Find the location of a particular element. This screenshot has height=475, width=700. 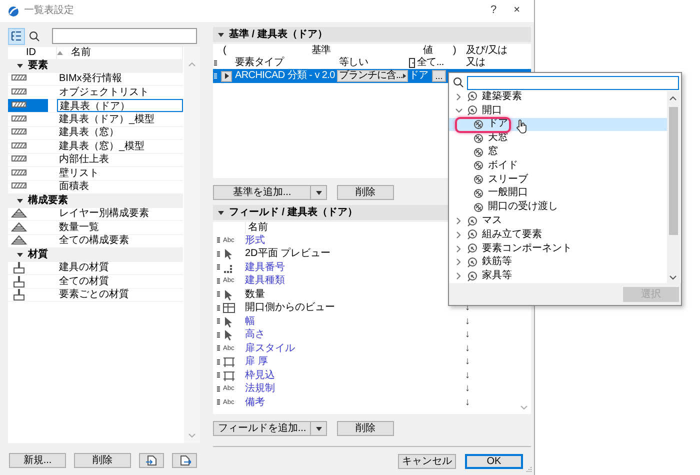

cancel-button: キャンセル is located at coordinates (427, 461).